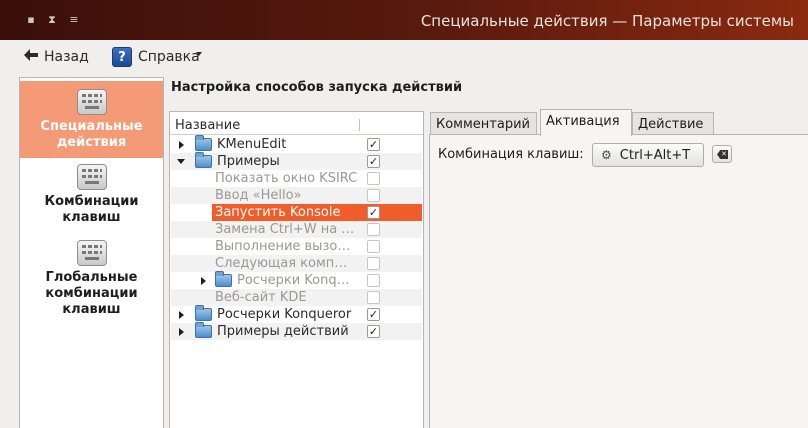 This screenshot has width=808, height=428. Describe the element at coordinates (31, 57) in the screenshot. I see `back-arrow-icon` at that location.